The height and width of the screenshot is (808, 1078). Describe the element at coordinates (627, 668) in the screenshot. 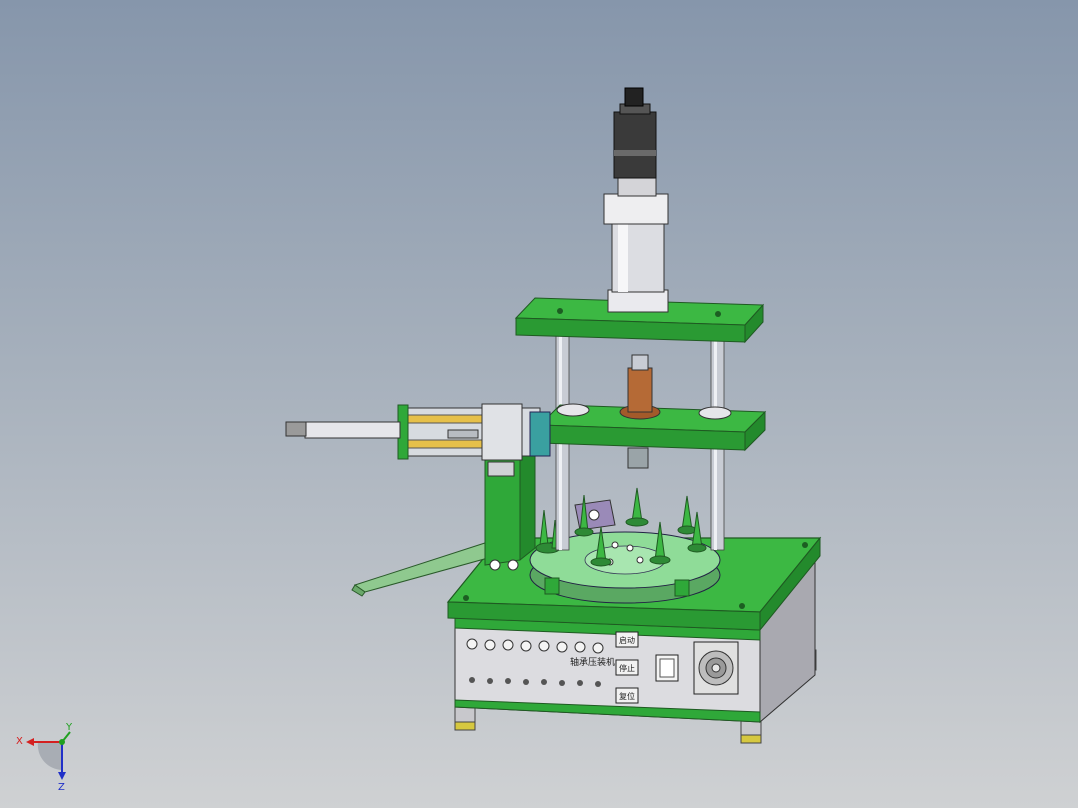

I see `stop-button-label: 停止` at that location.